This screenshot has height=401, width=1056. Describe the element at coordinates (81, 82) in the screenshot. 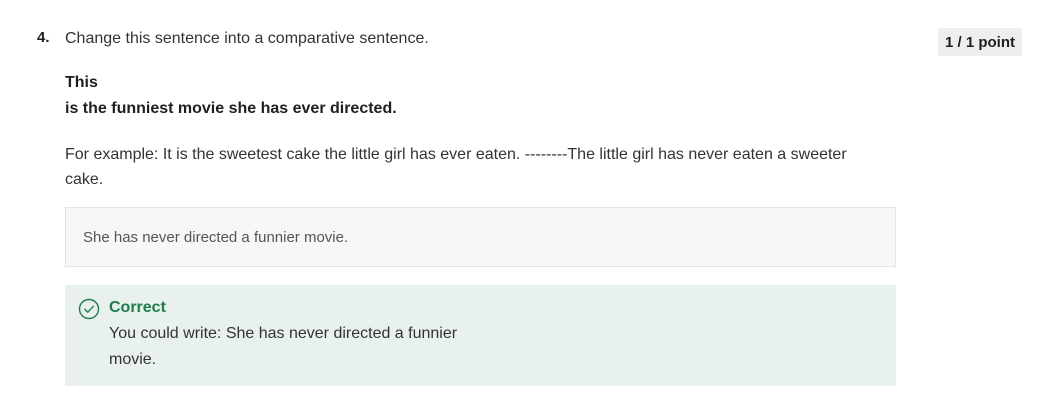

I see `sentence-line-1: This` at that location.